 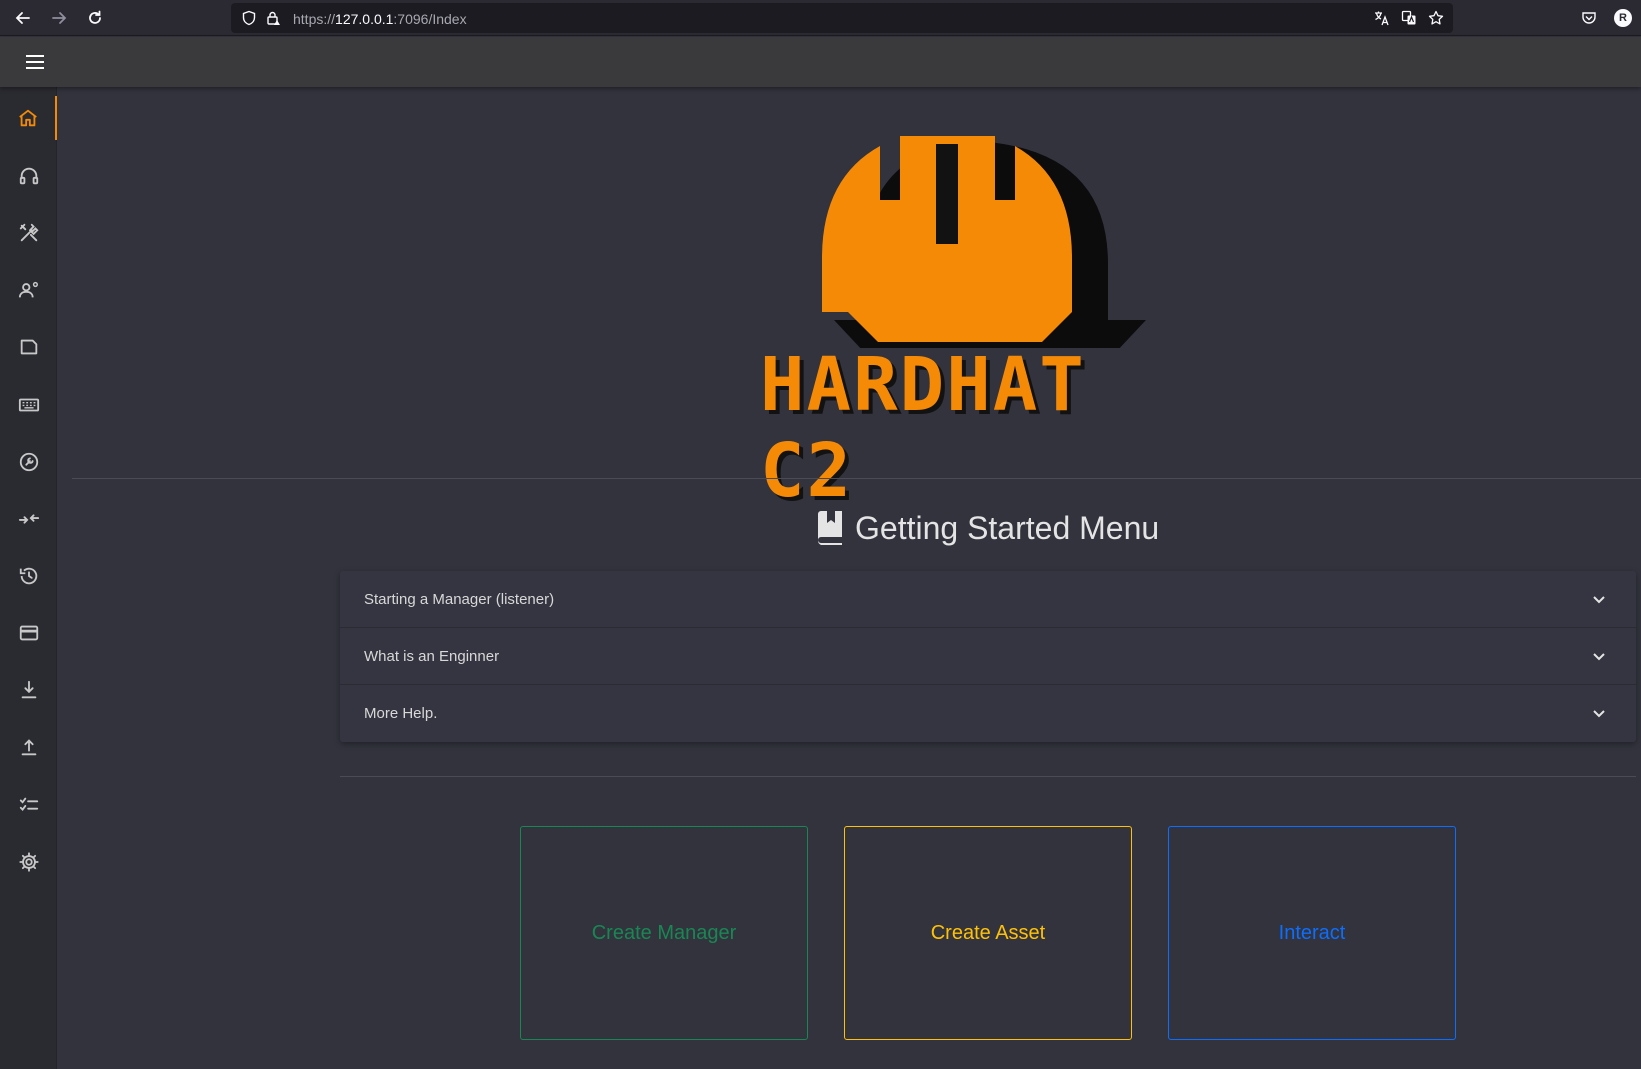 I want to click on keyboard-icon, so click(x=28, y=405).